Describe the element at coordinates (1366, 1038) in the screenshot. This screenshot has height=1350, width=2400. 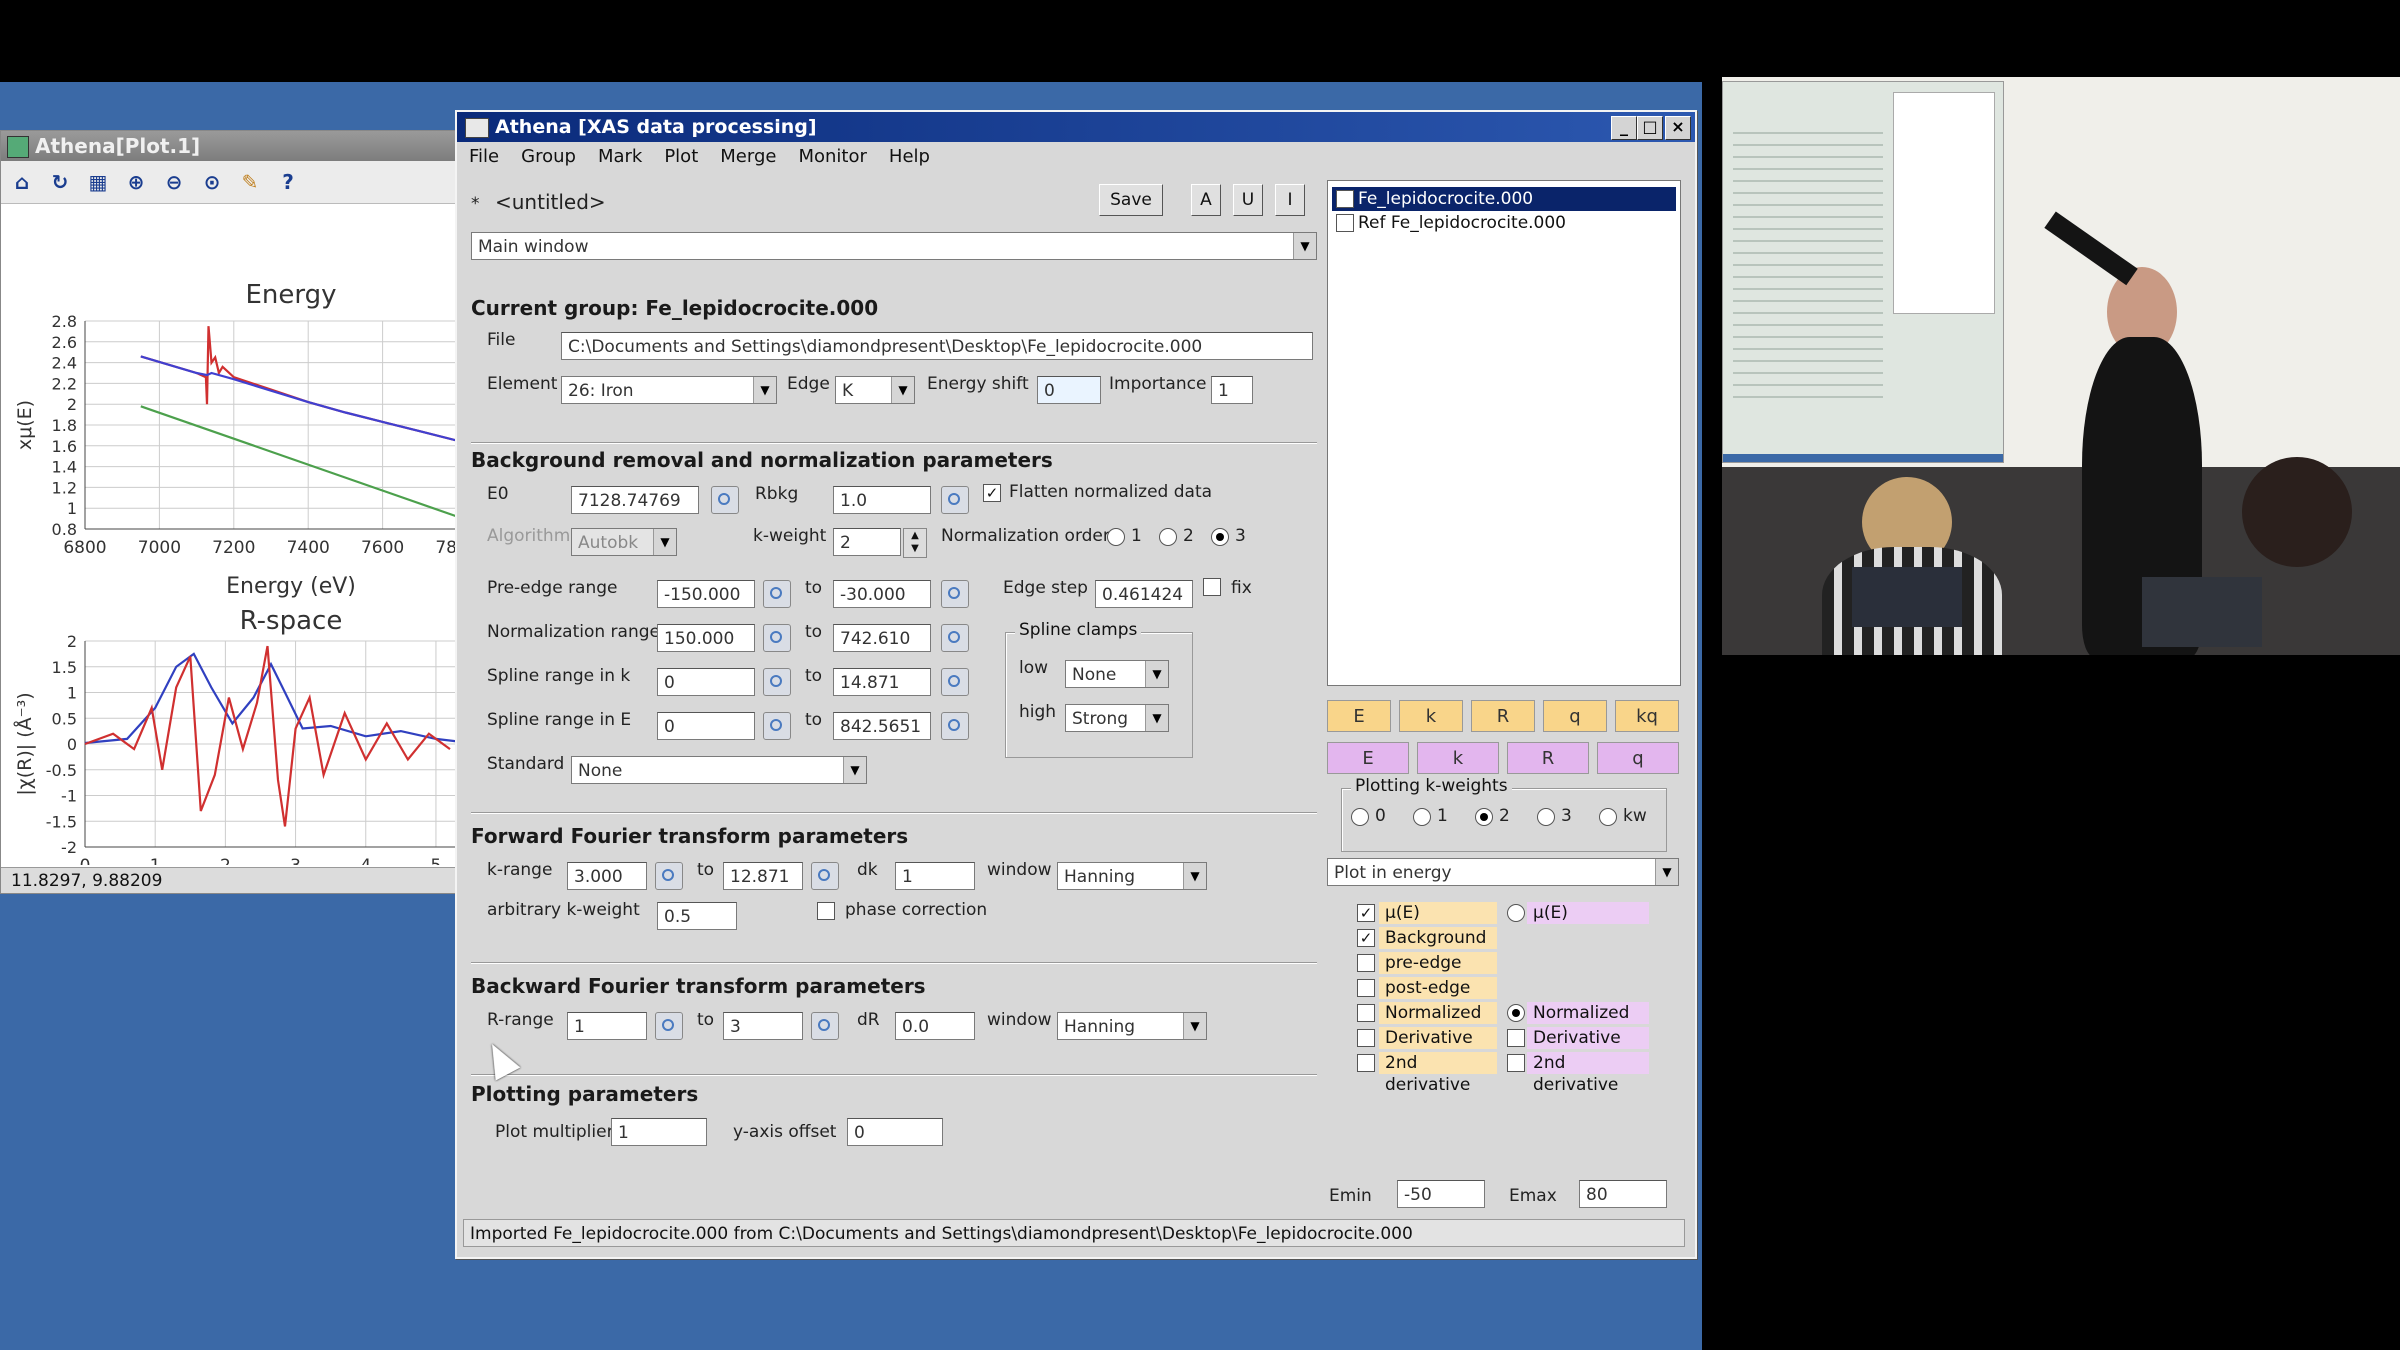
I see `opt-derivative-checkbox` at that location.